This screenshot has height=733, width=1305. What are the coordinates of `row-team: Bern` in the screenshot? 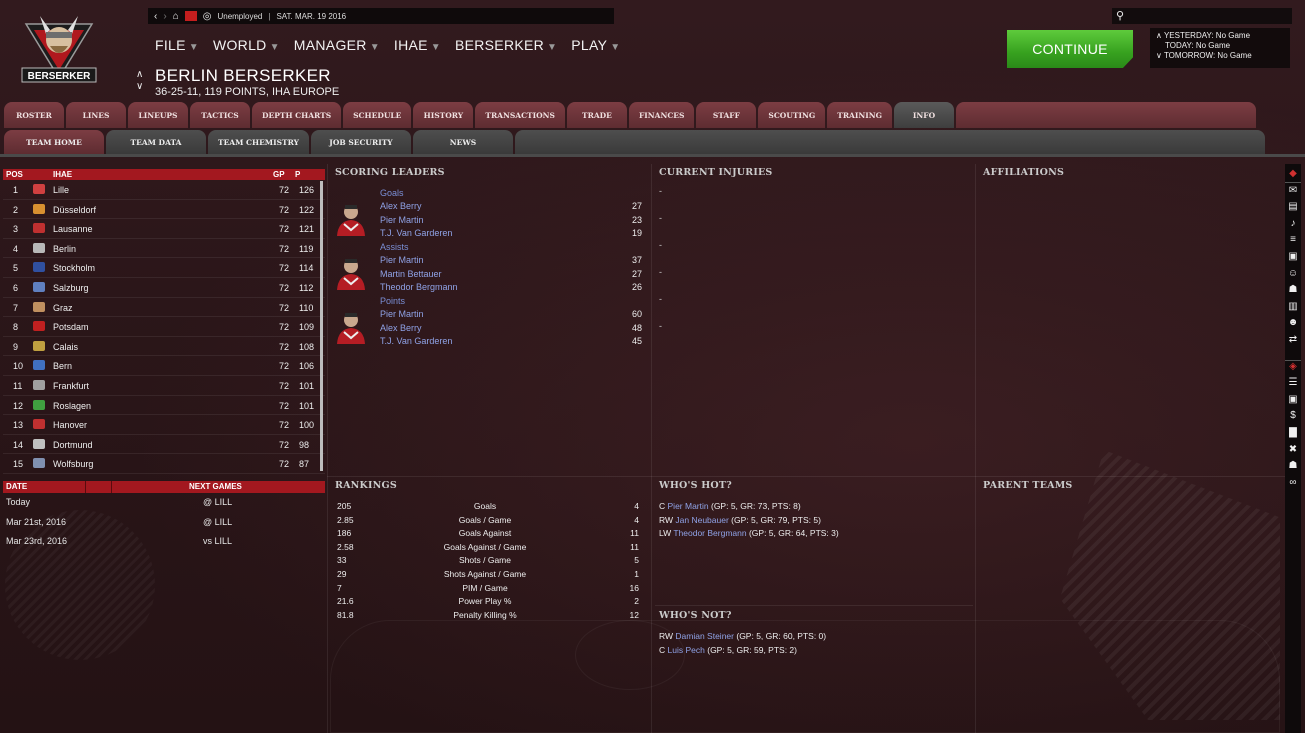 It's located at (62, 366).